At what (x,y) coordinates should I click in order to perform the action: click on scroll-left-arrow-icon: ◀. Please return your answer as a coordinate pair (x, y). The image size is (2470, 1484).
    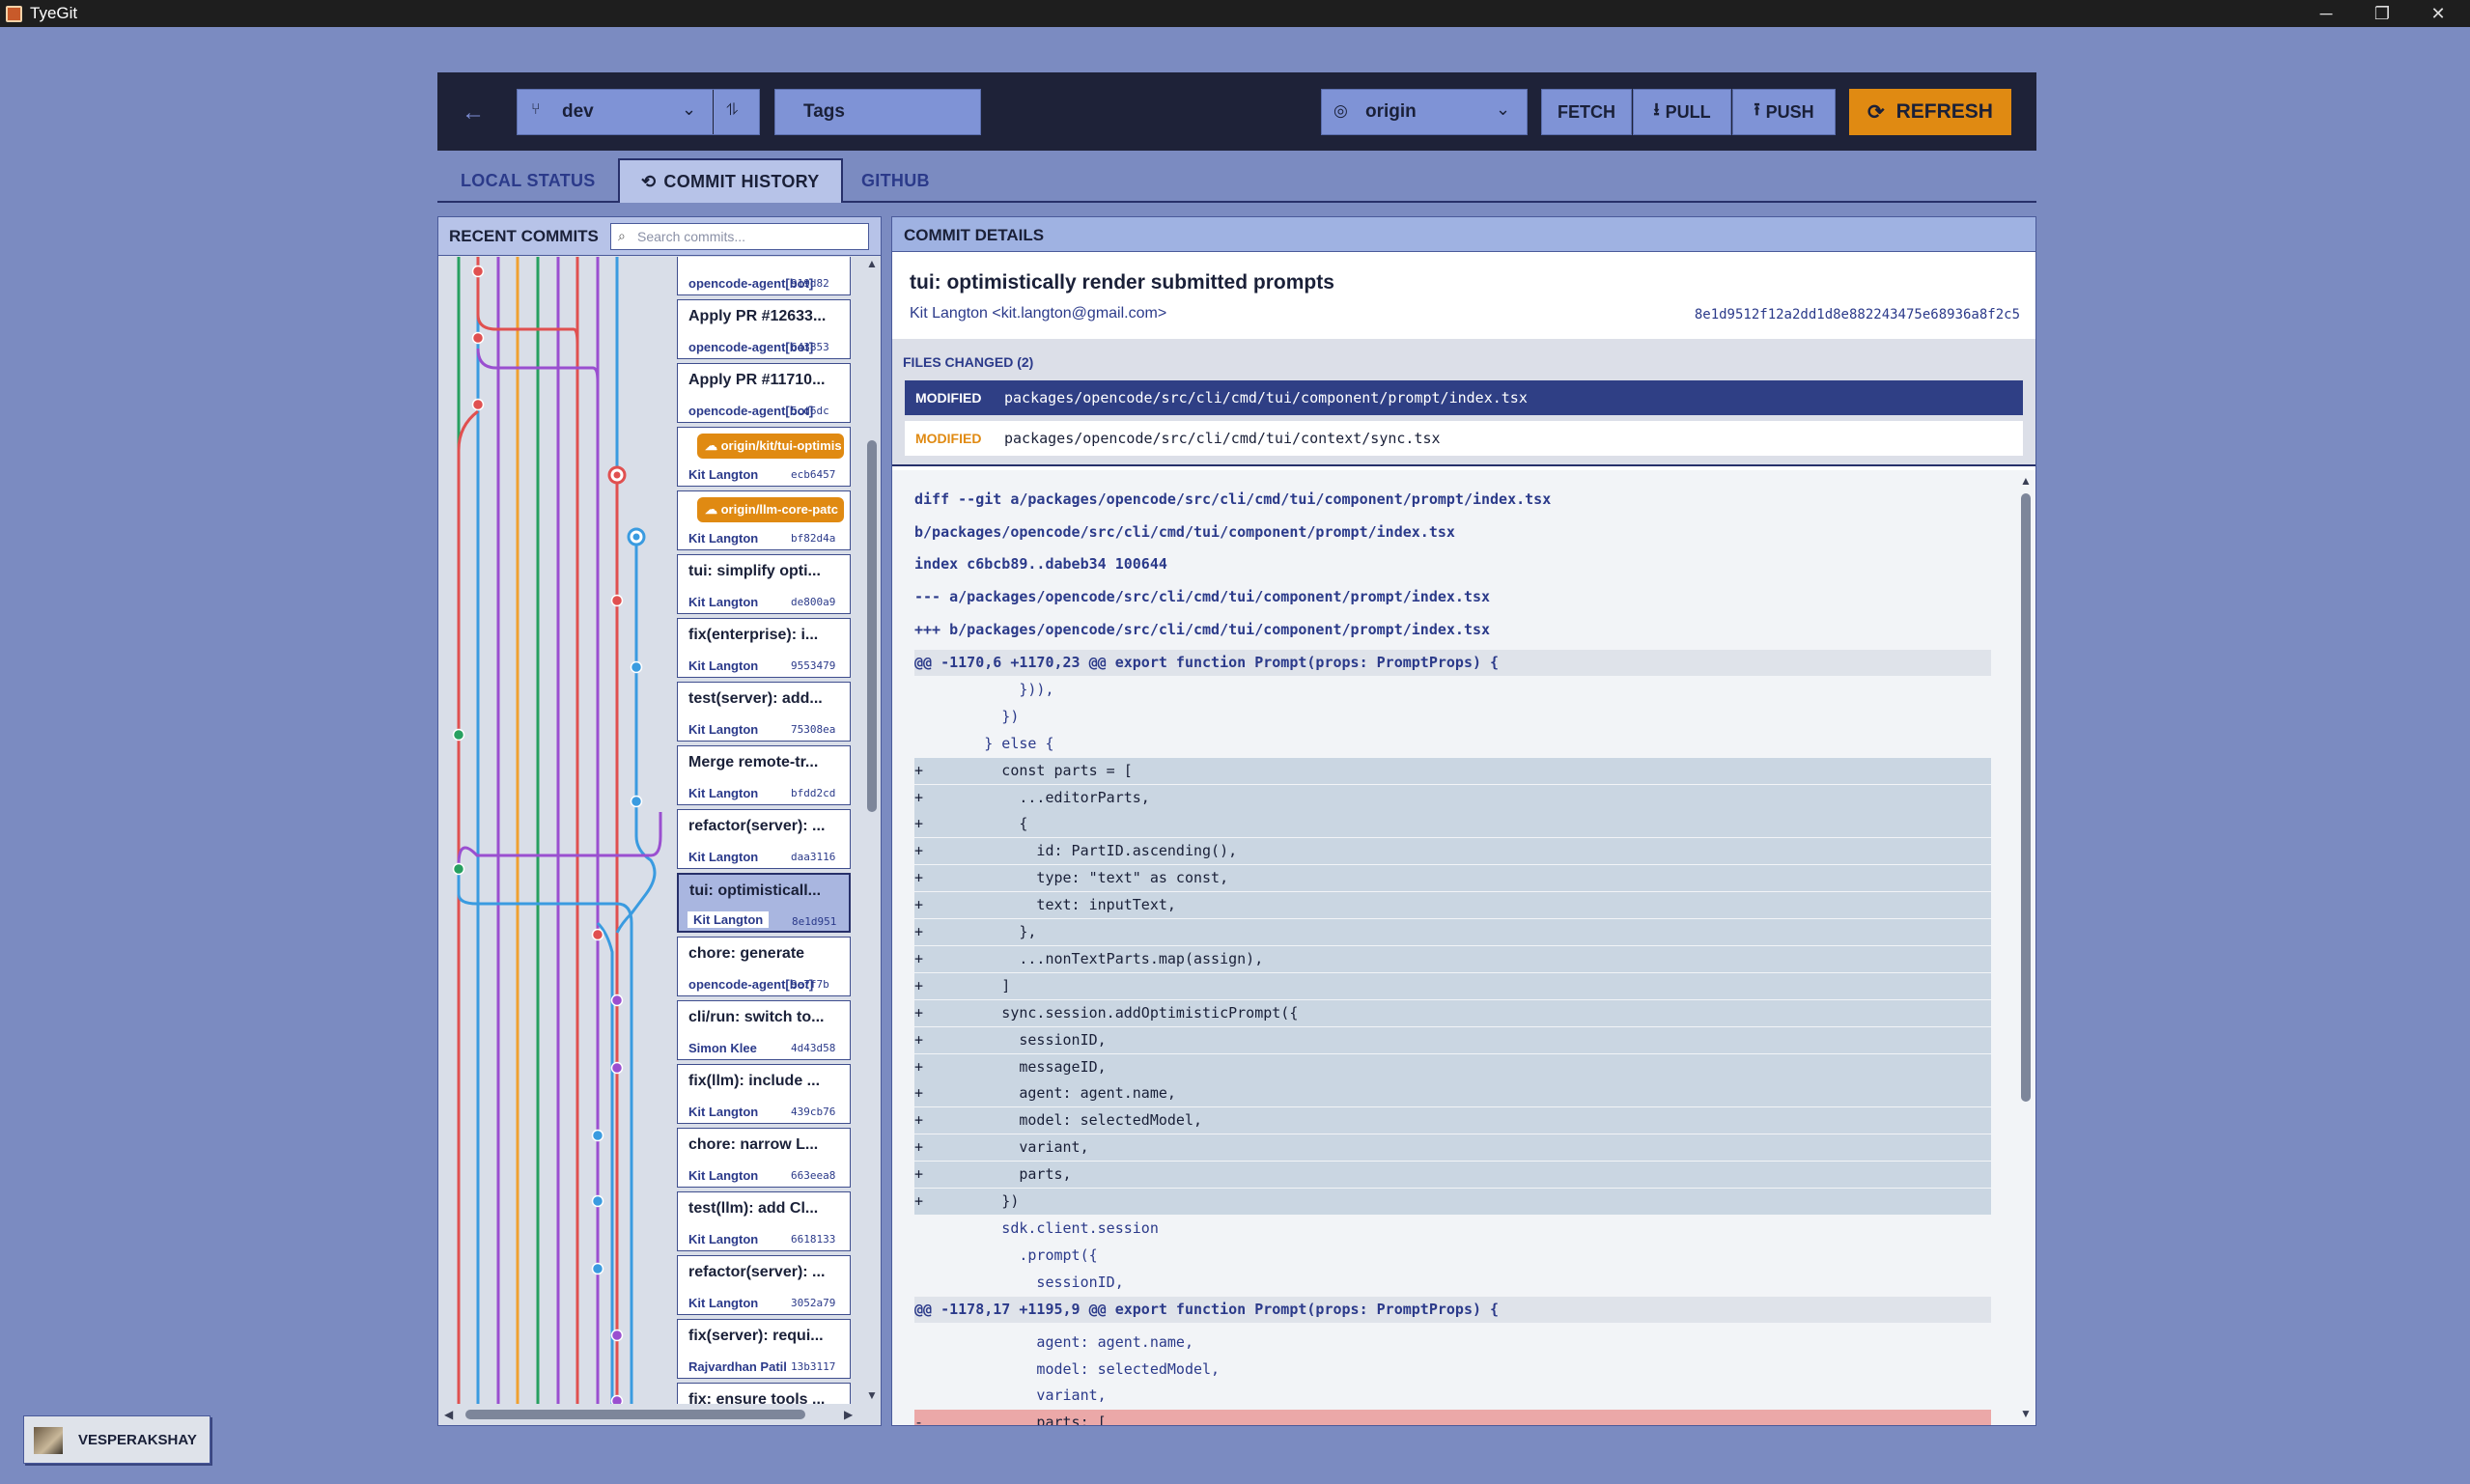
    Looking at the image, I should click on (449, 1415).